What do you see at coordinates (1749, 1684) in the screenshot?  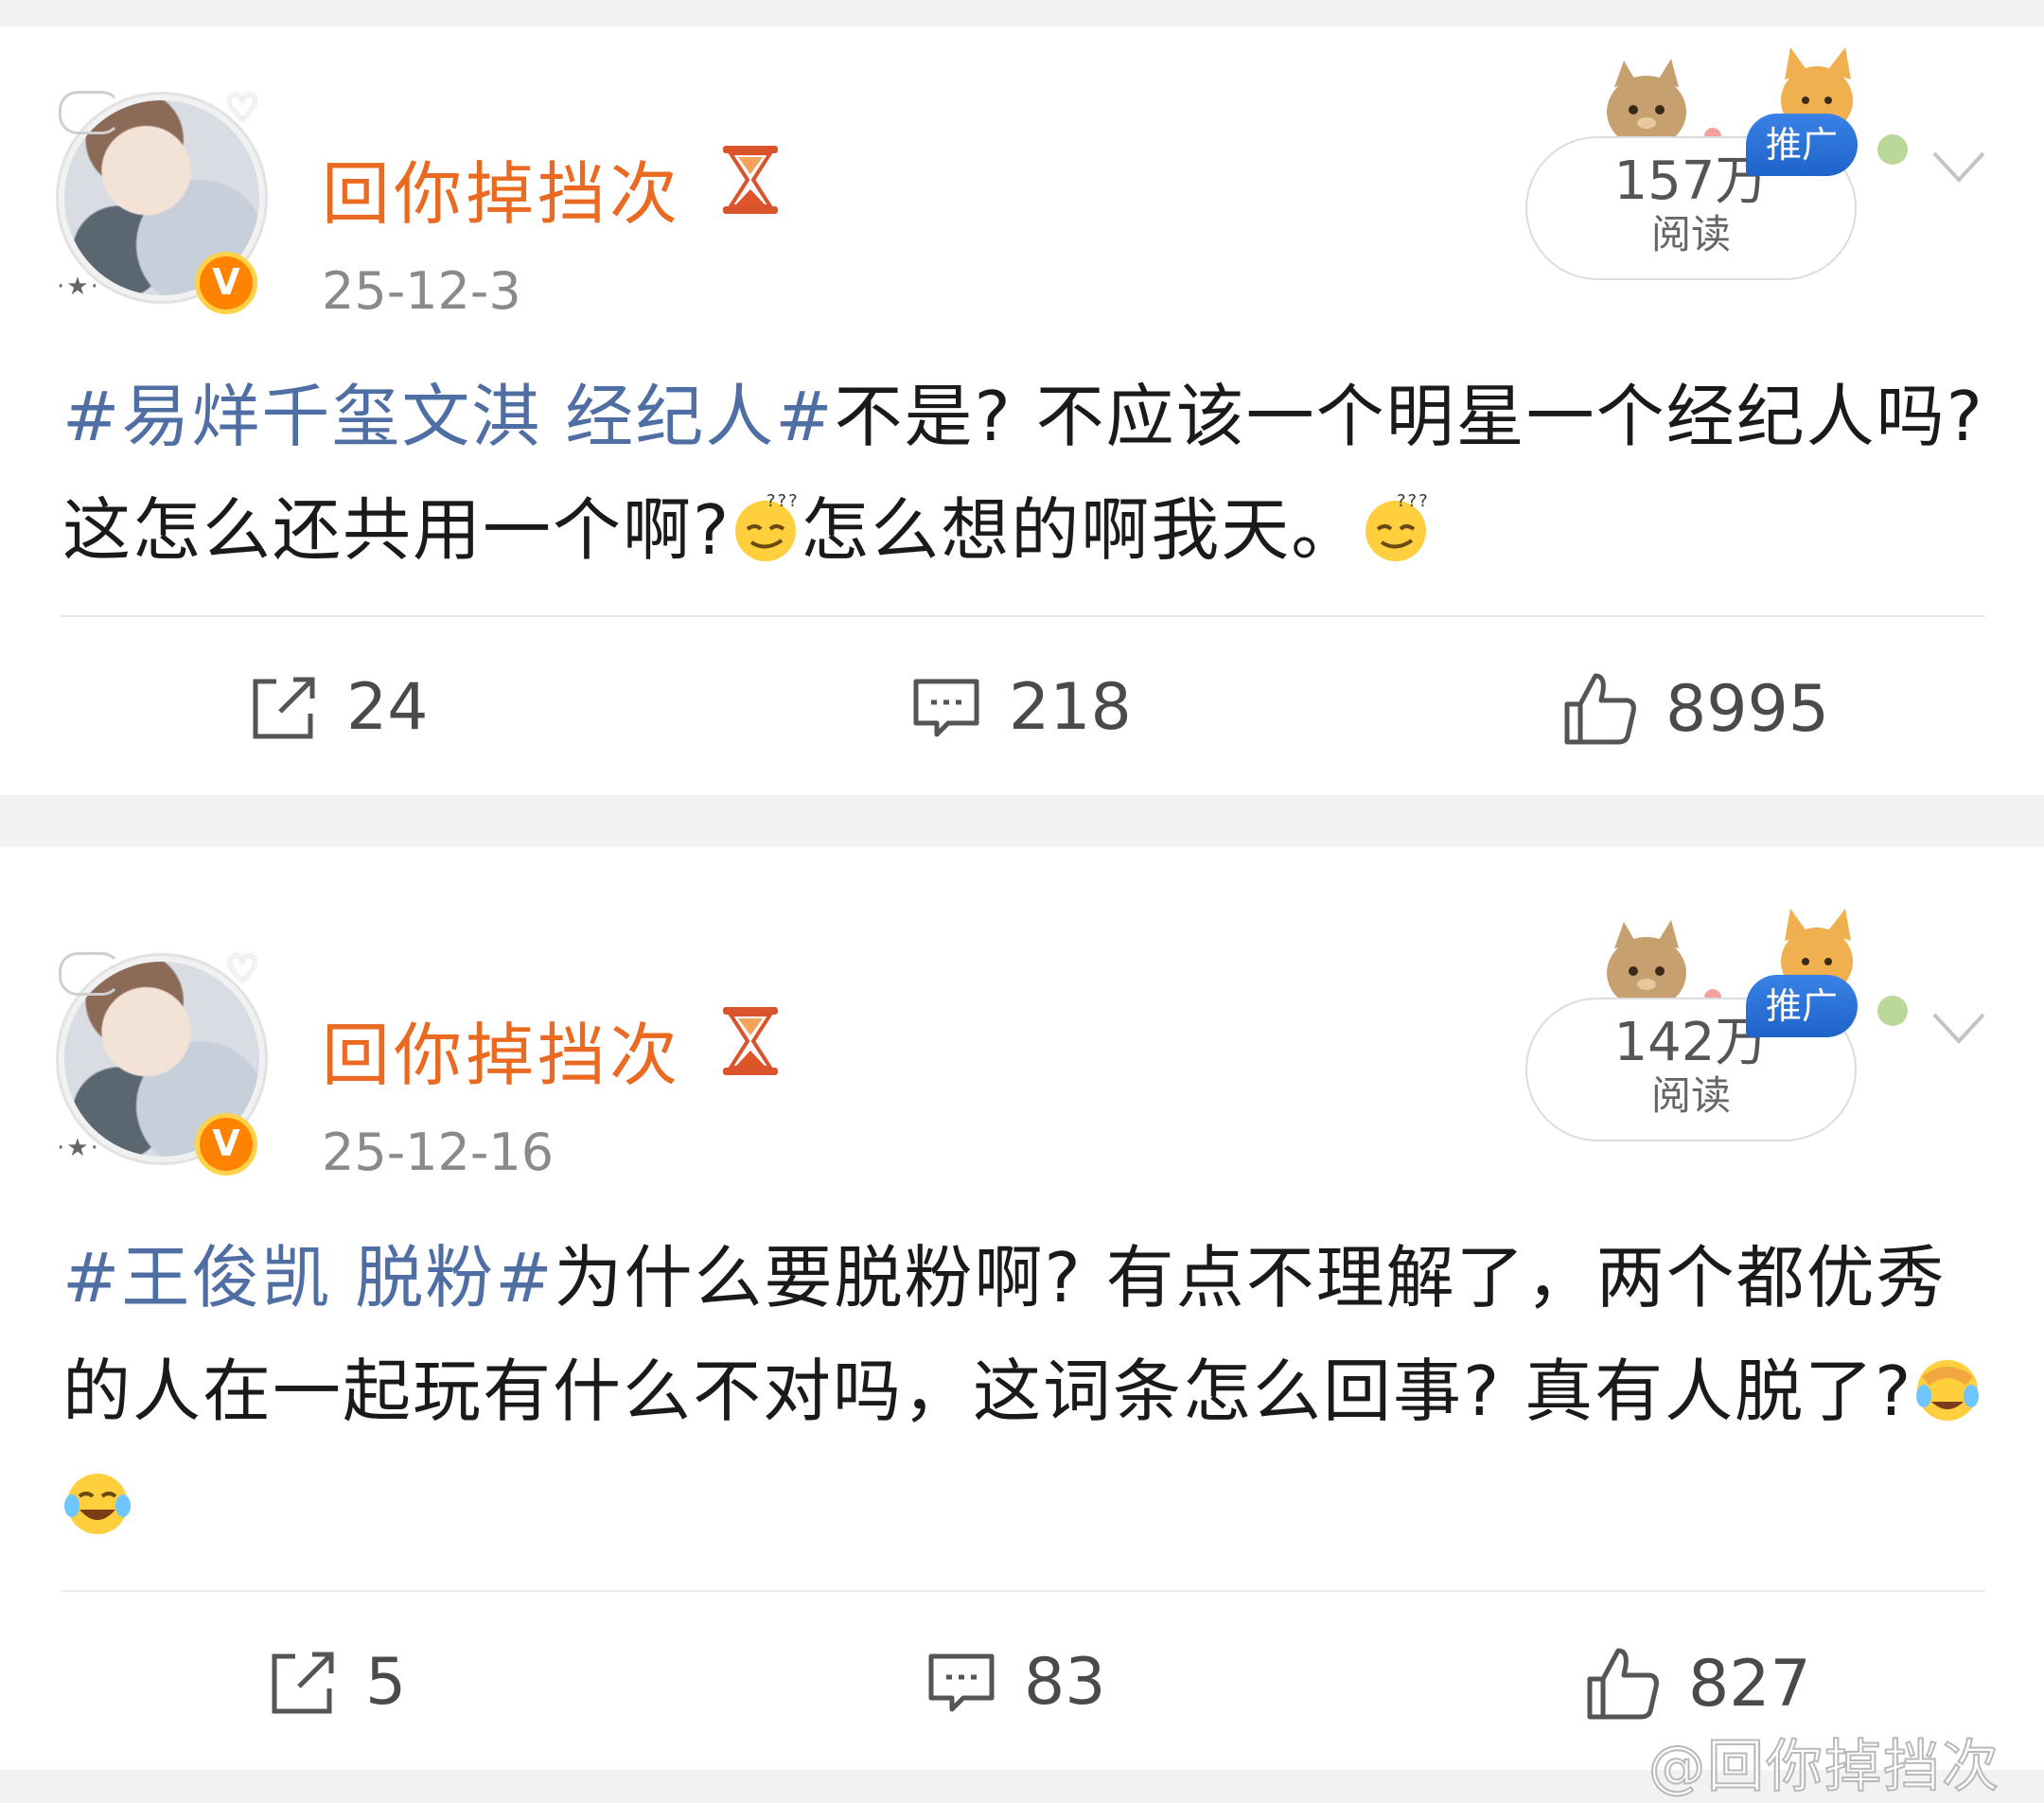 I see `like-count: 827` at bounding box center [1749, 1684].